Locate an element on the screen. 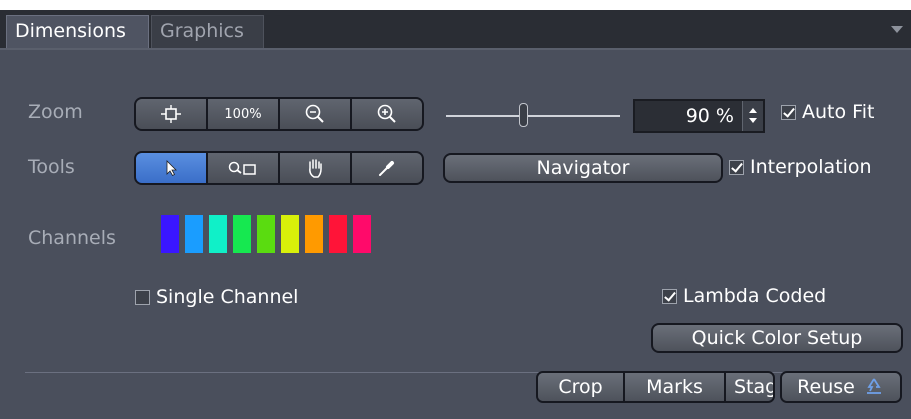 This screenshot has width=911, height=419. channel-swatches is located at coordinates (269, 234).